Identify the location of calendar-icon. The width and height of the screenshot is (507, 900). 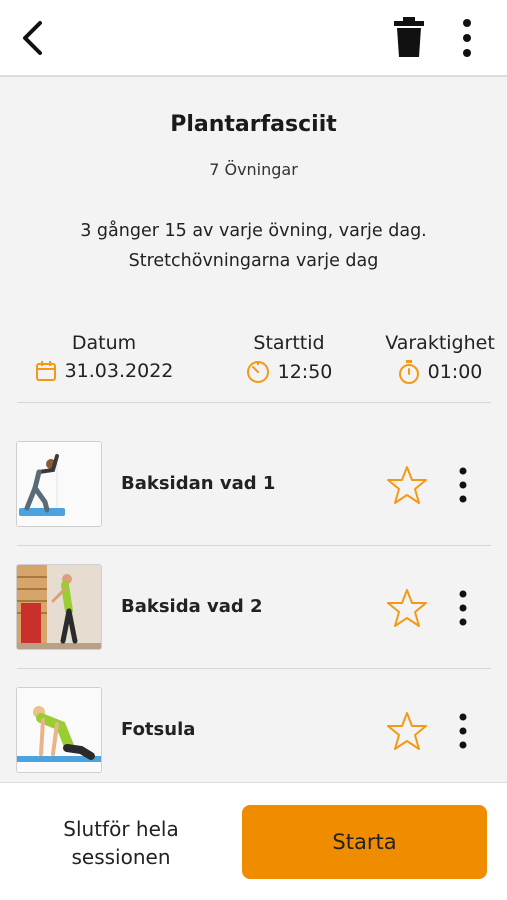
(45, 371).